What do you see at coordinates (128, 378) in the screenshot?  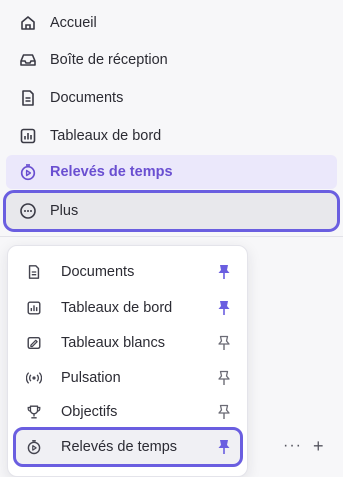 I see `menu-item-pulse: Pulsation` at bounding box center [128, 378].